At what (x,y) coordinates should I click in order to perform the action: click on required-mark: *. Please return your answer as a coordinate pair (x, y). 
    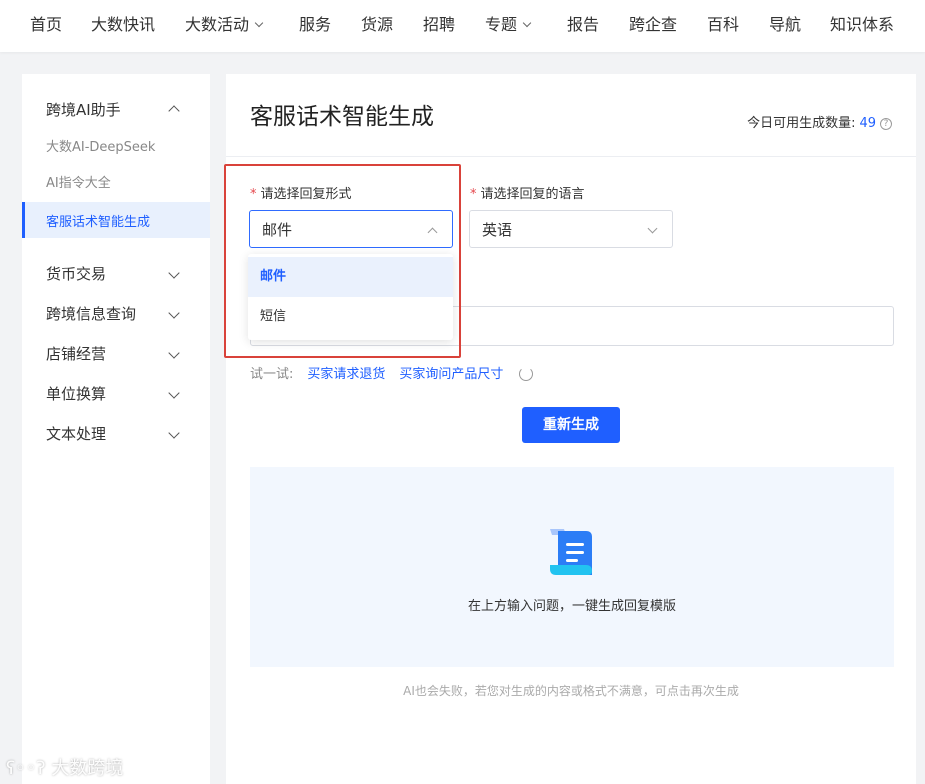
    Looking at the image, I should click on (473, 194).